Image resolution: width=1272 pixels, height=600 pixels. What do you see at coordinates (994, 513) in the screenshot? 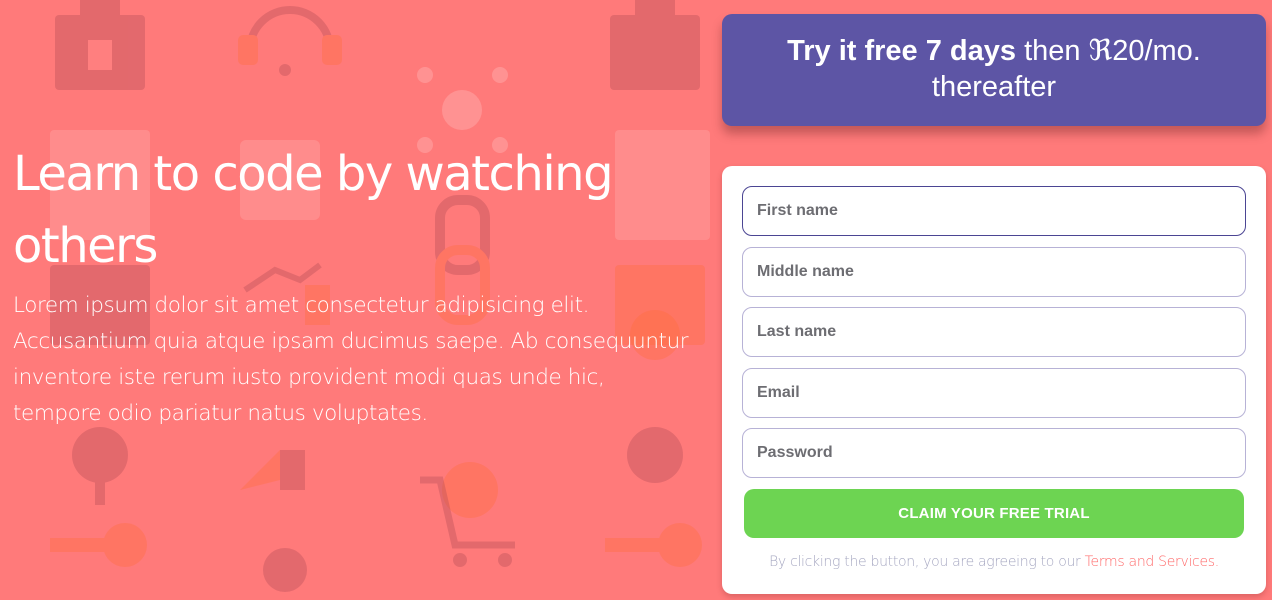
I see `claim-free-trial-button: CLAIM YOUR FREE TRIAL` at bounding box center [994, 513].